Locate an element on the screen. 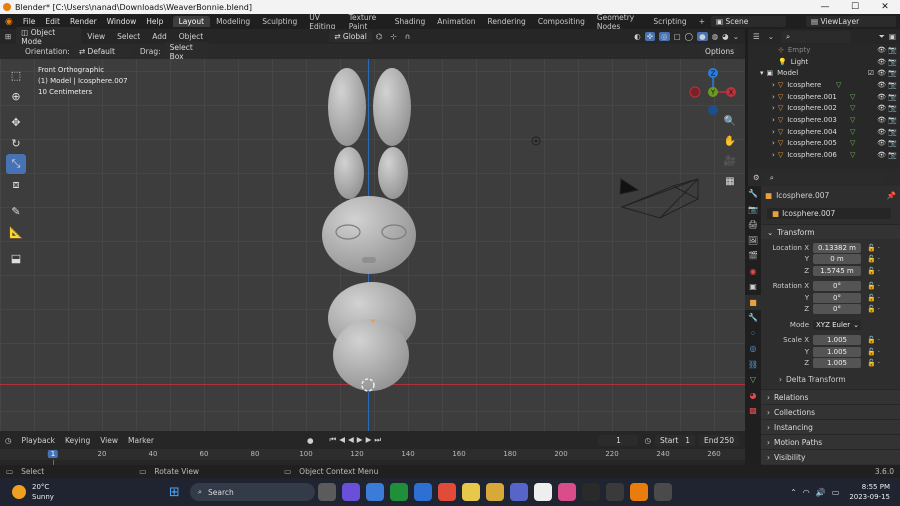 This screenshot has height=506, width=900. gizmo-toggle-icon: ✜ is located at coordinates (650, 36).